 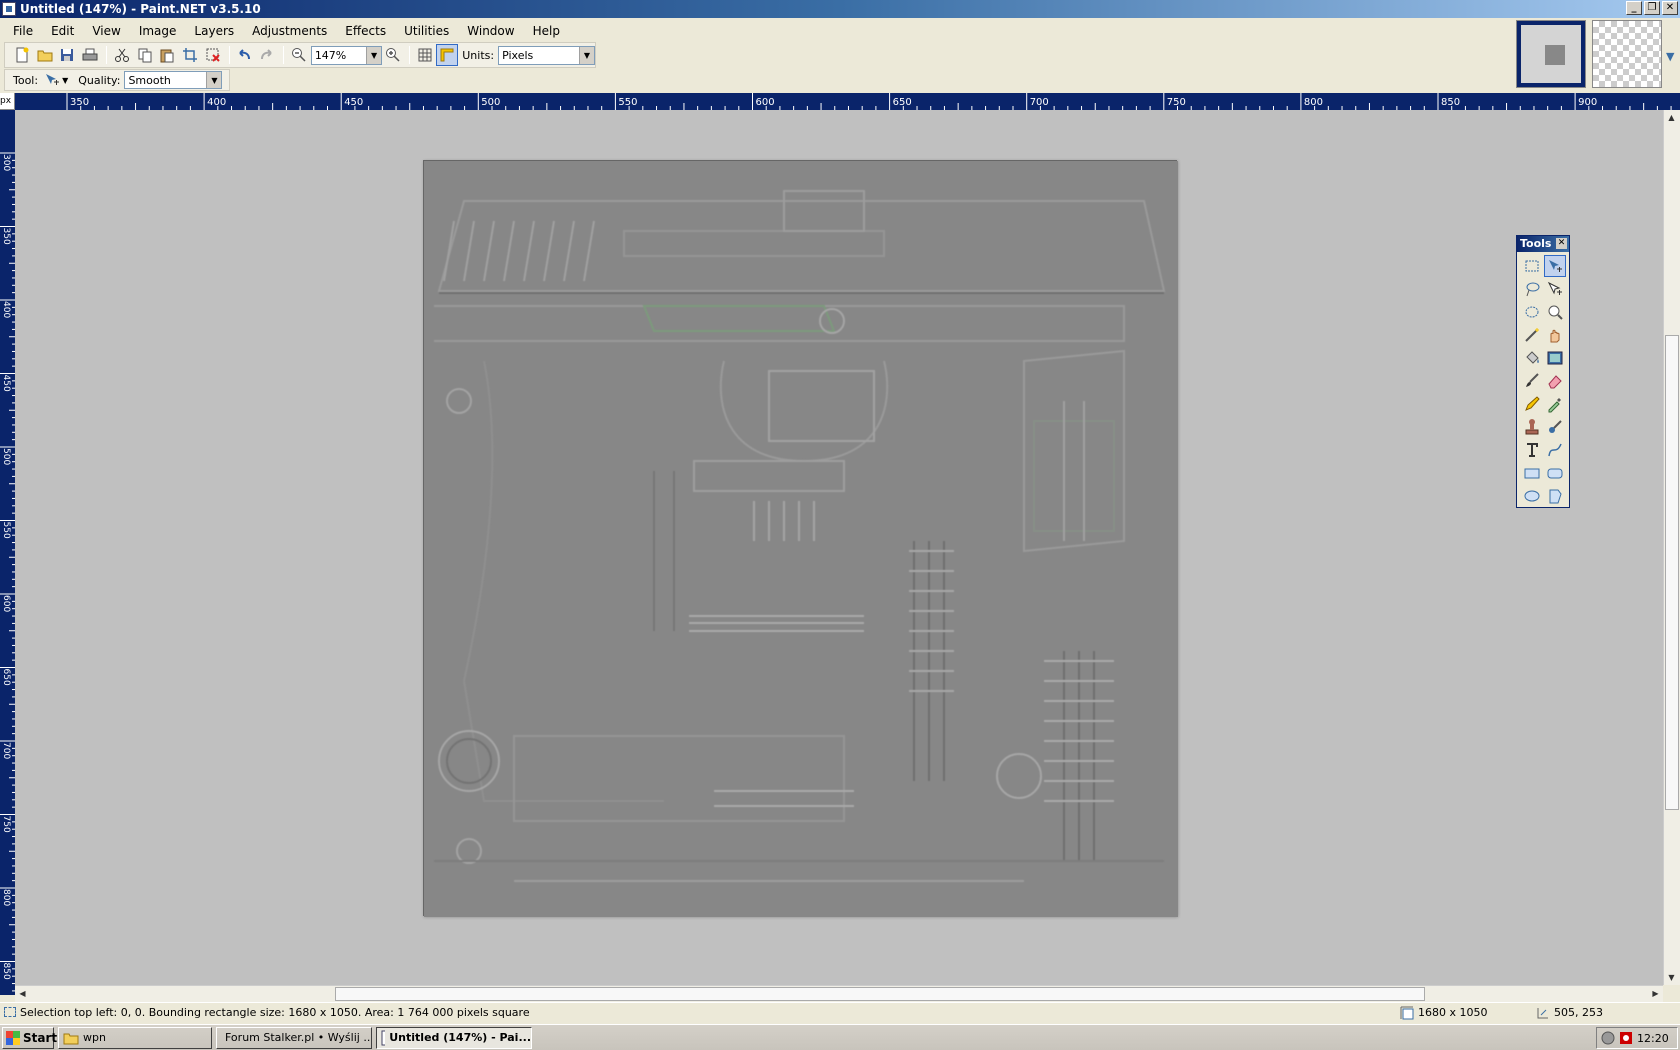 I want to click on grid-toggle-button, so click(x=425, y=55).